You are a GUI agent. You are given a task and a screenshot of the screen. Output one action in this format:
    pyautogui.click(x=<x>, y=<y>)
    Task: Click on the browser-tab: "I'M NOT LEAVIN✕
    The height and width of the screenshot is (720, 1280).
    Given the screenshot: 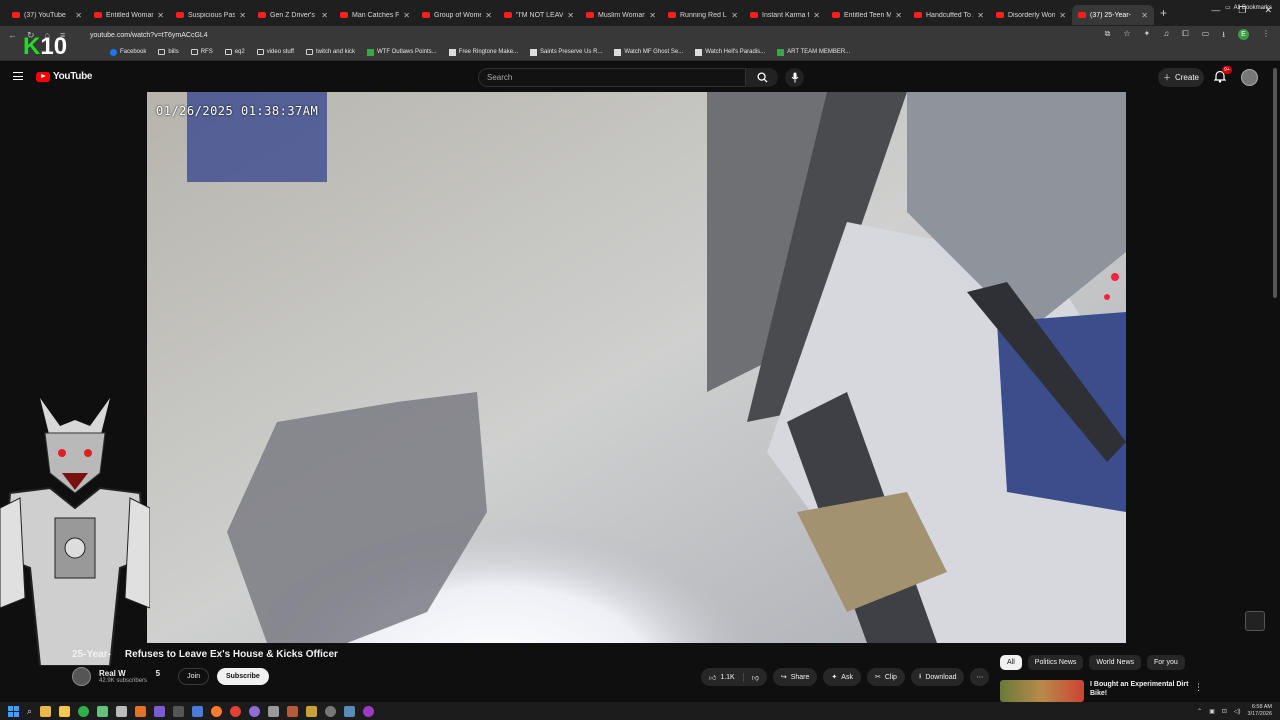 What is the action you would take?
    pyautogui.click(x=539, y=15)
    